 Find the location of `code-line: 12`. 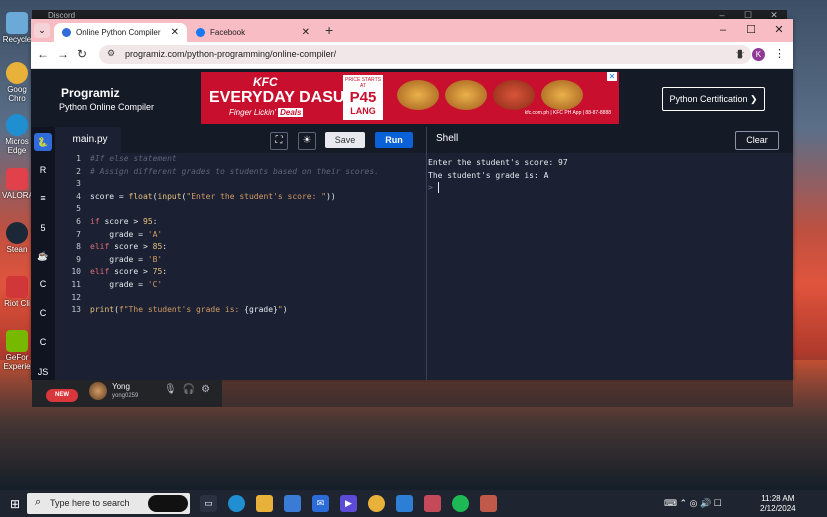

code-line: 12 is located at coordinates (242, 298).